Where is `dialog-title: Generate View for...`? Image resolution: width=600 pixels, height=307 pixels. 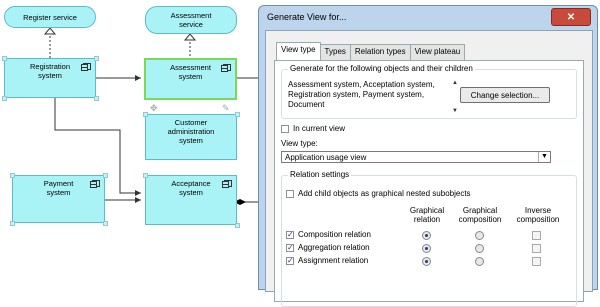 dialog-title: Generate View for... is located at coordinates (307, 17).